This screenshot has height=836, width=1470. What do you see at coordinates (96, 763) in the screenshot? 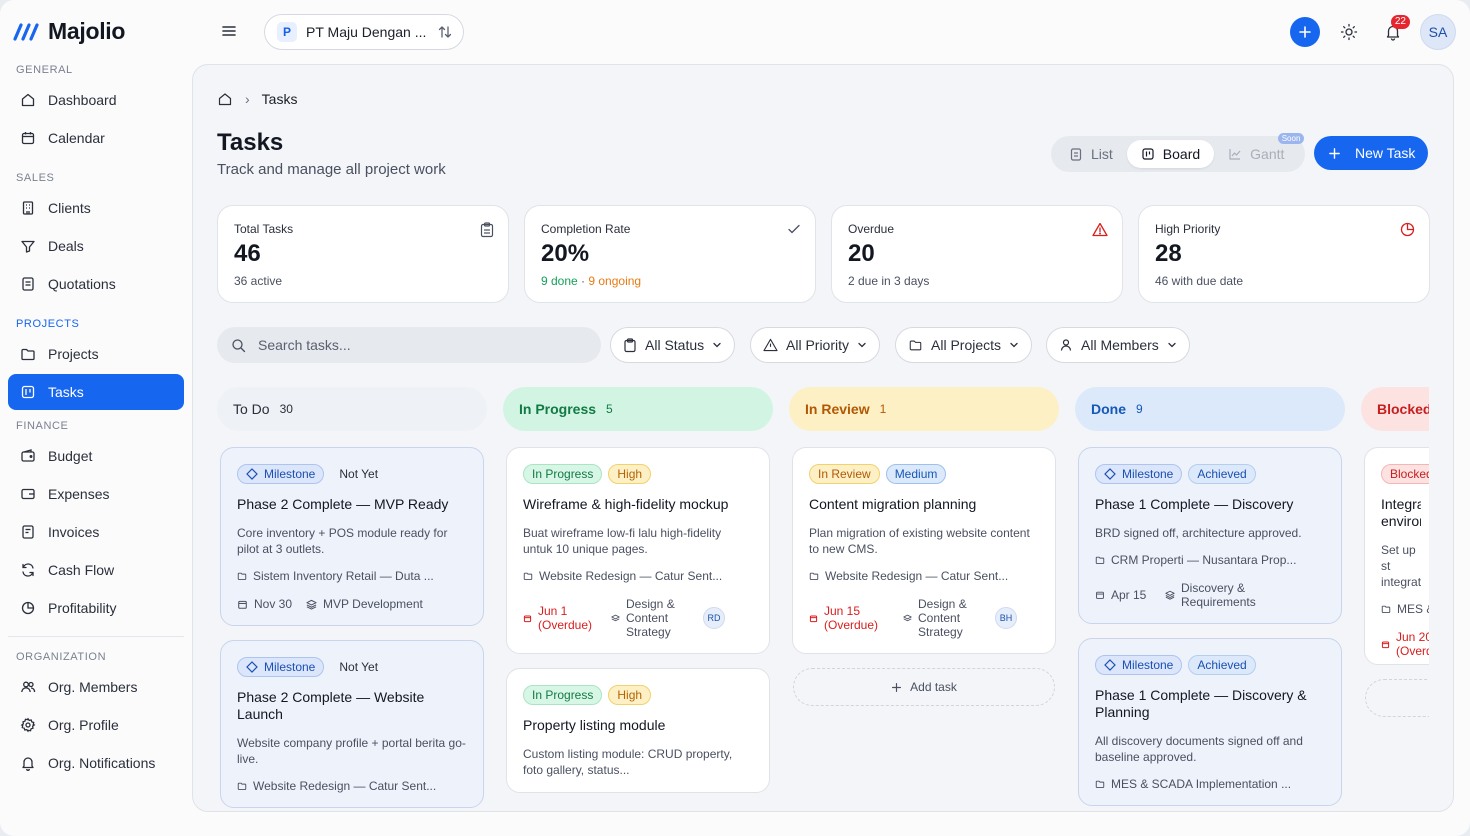
I see `sidebar-item-org-notifications: Org. Notifications` at bounding box center [96, 763].